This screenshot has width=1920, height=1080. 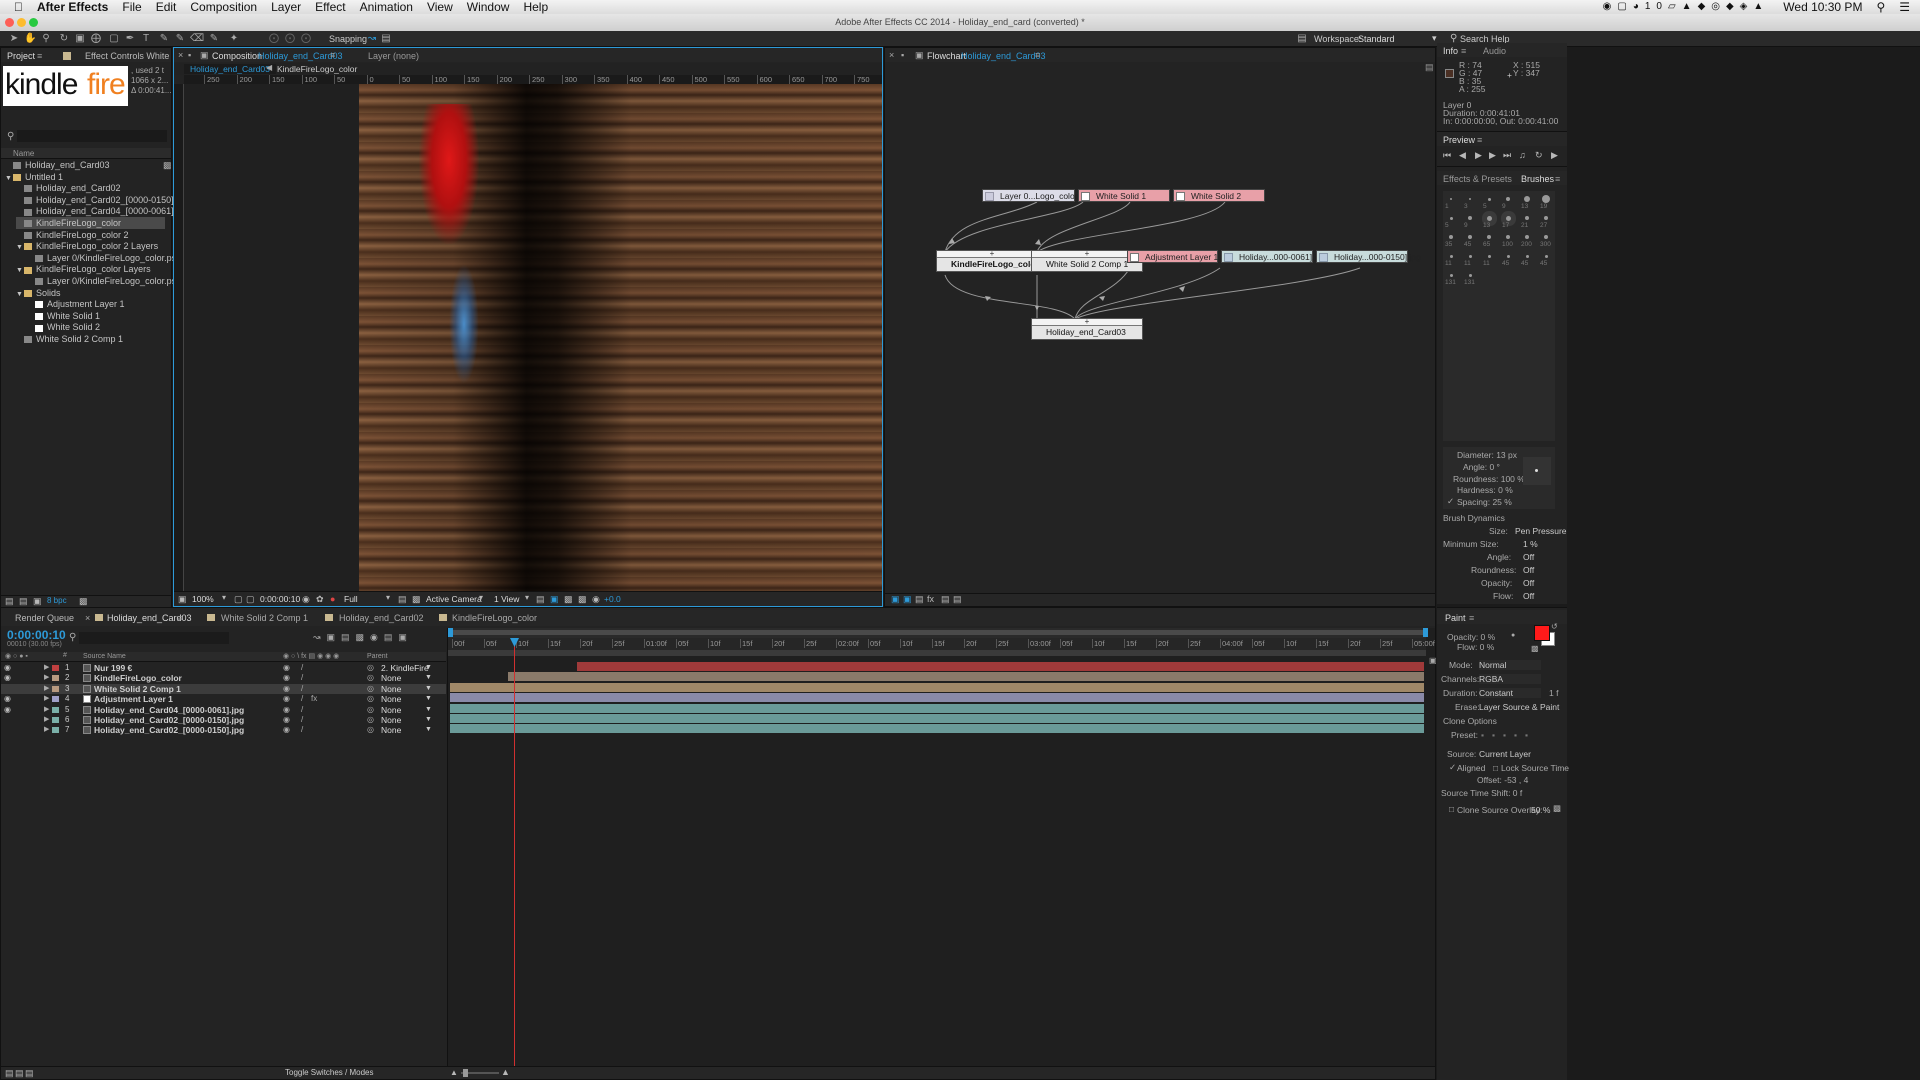 What do you see at coordinates (9, 1073) in the screenshot?
I see `expand-layer-icon: ▤` at bounding box center [9, 1073].